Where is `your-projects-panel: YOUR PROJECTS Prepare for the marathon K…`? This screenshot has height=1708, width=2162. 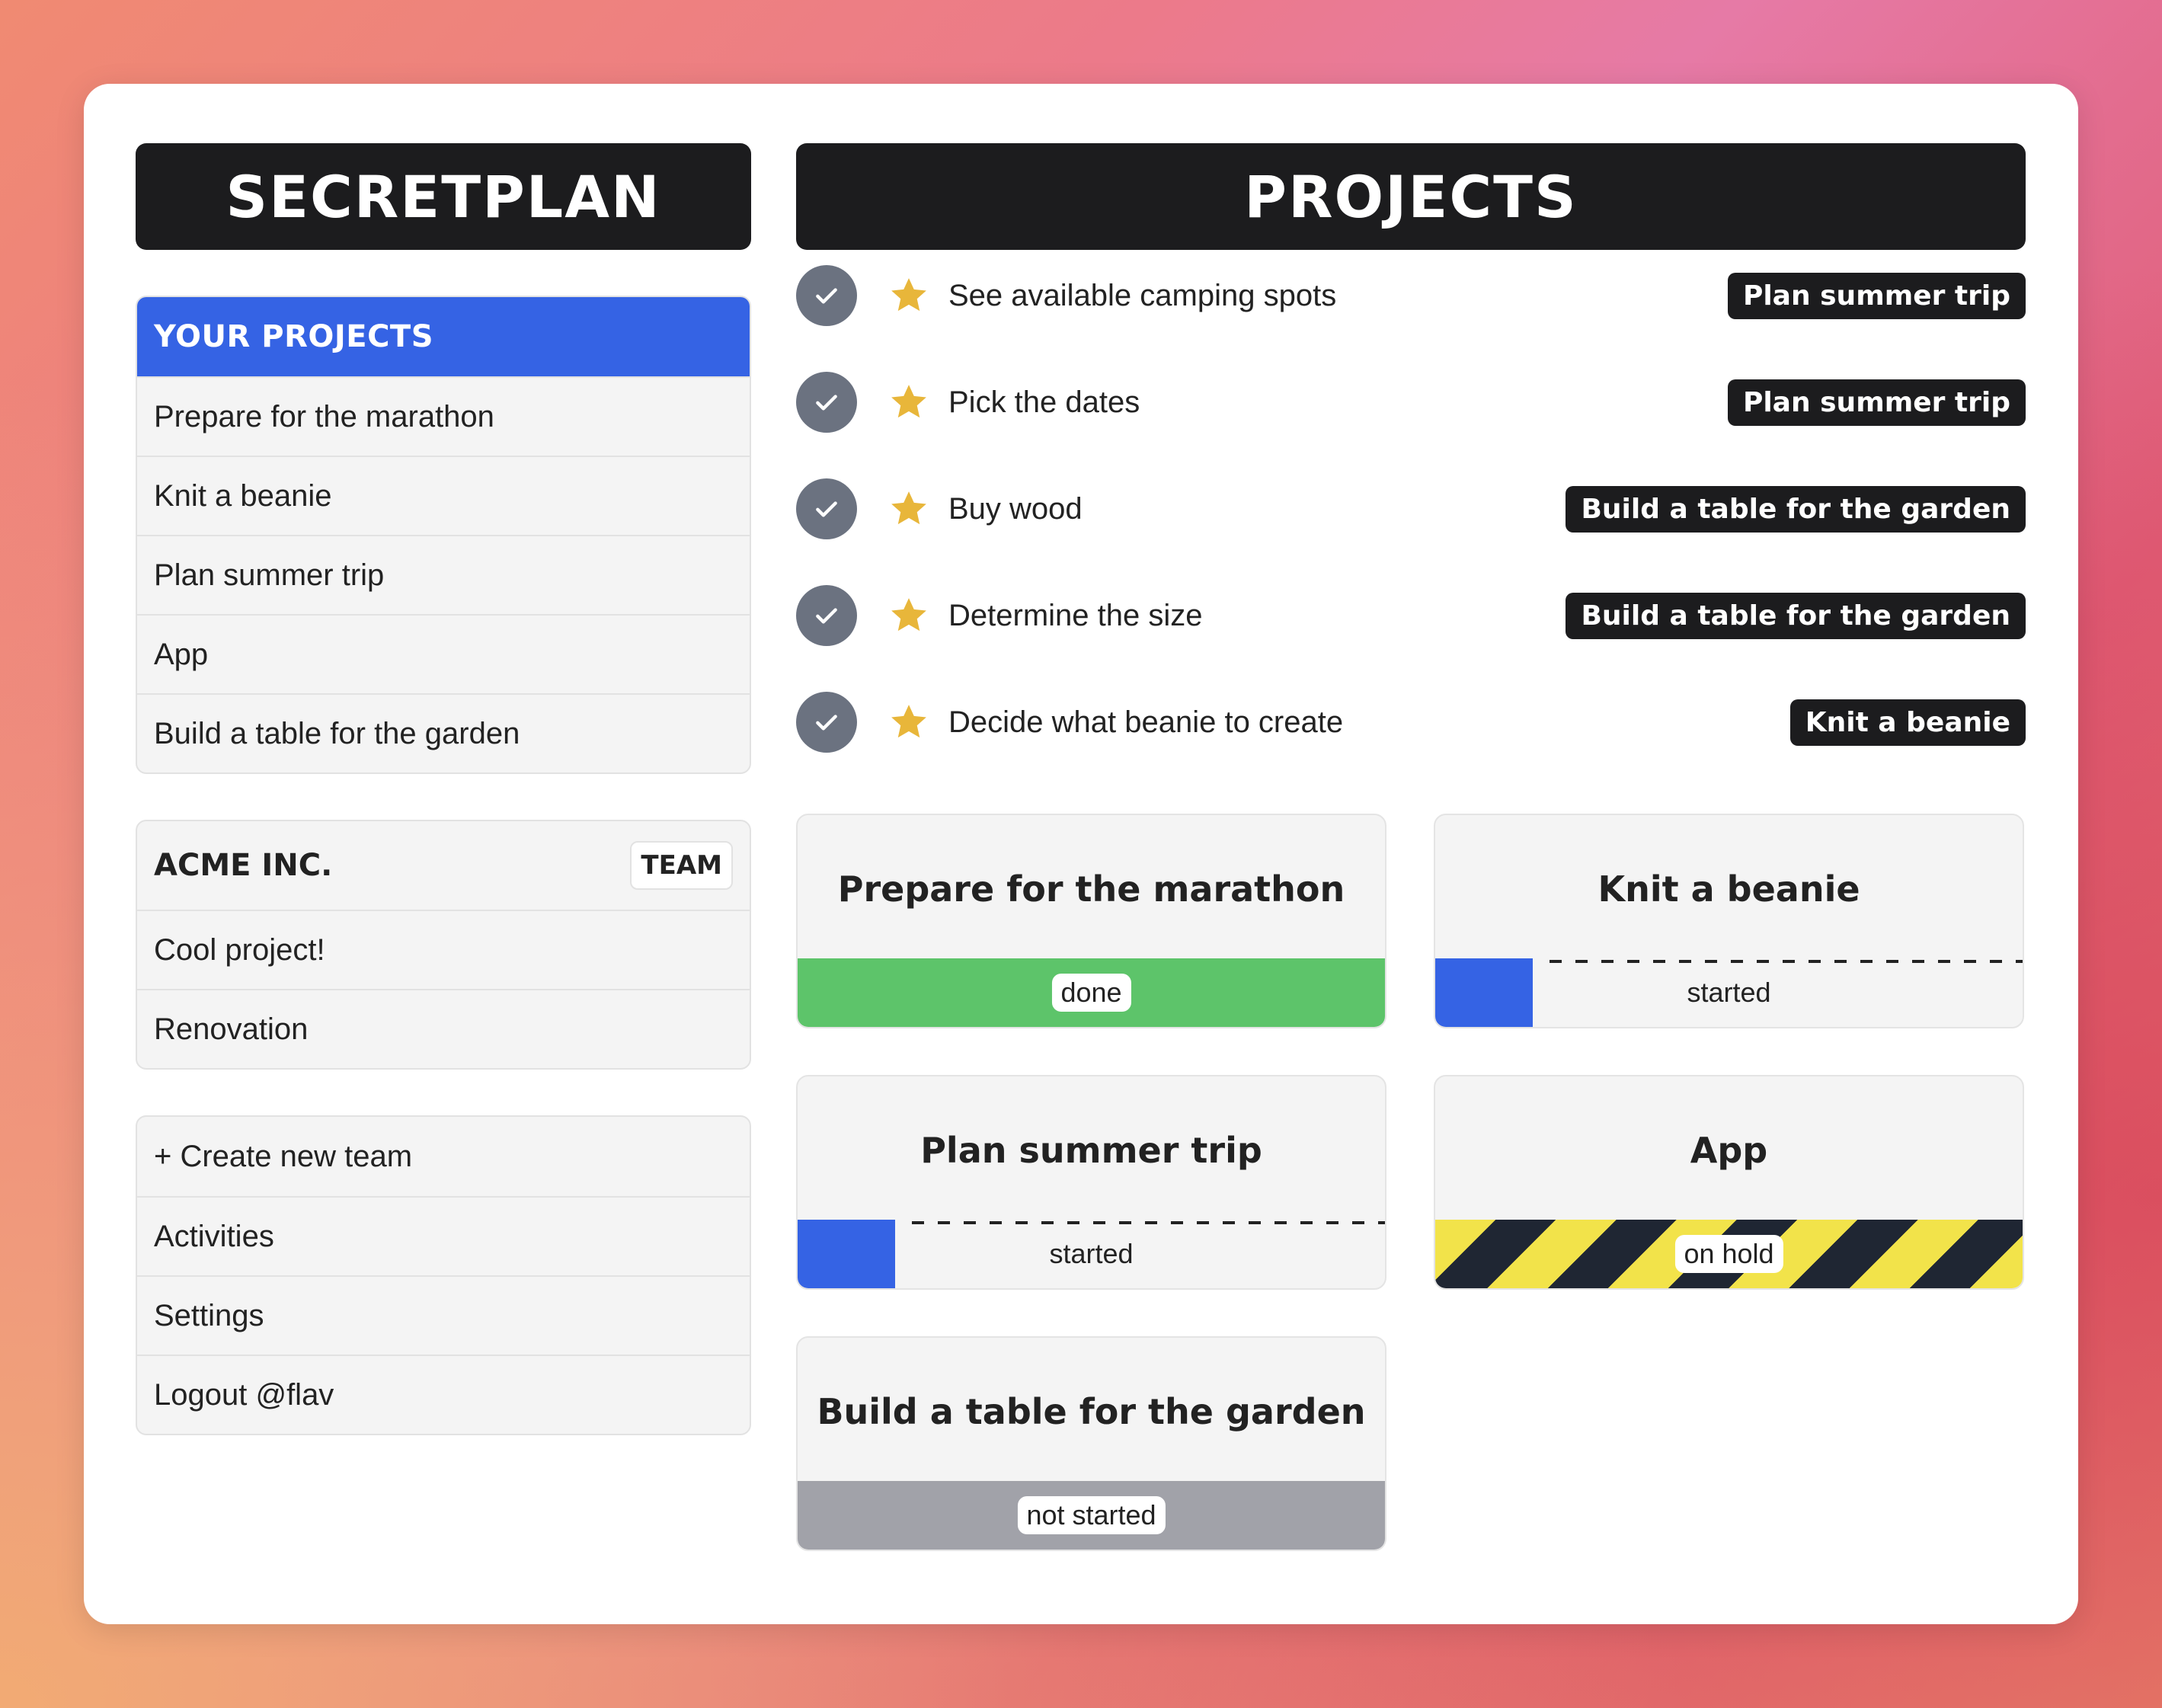
your-projects-panel: YOUR PROJECTS Prepare for the marathon K… is located at coordinates (444, 535).